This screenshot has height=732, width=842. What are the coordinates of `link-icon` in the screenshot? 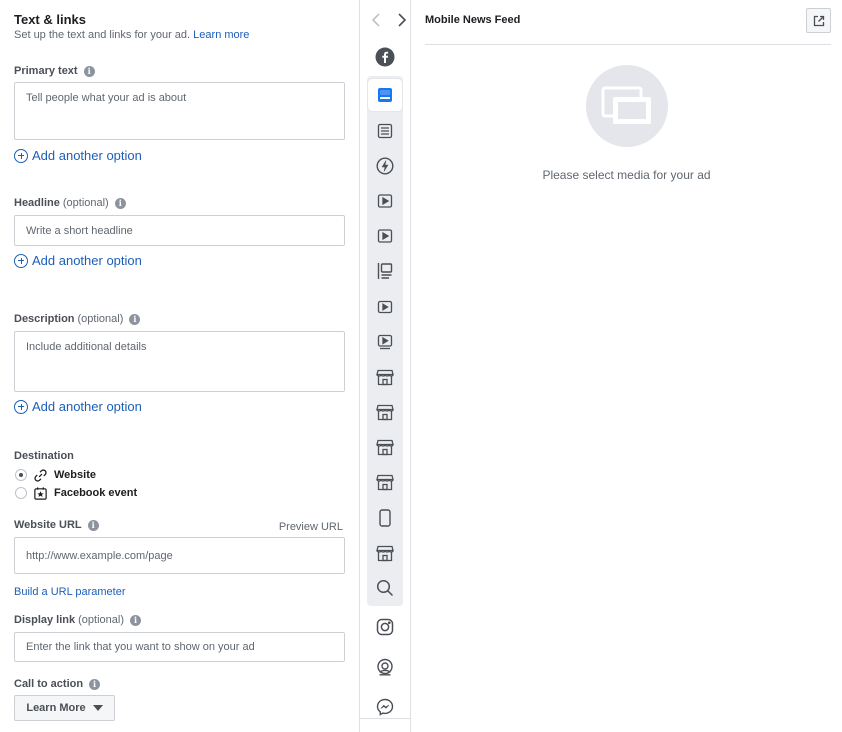 It's located at (40, 475).